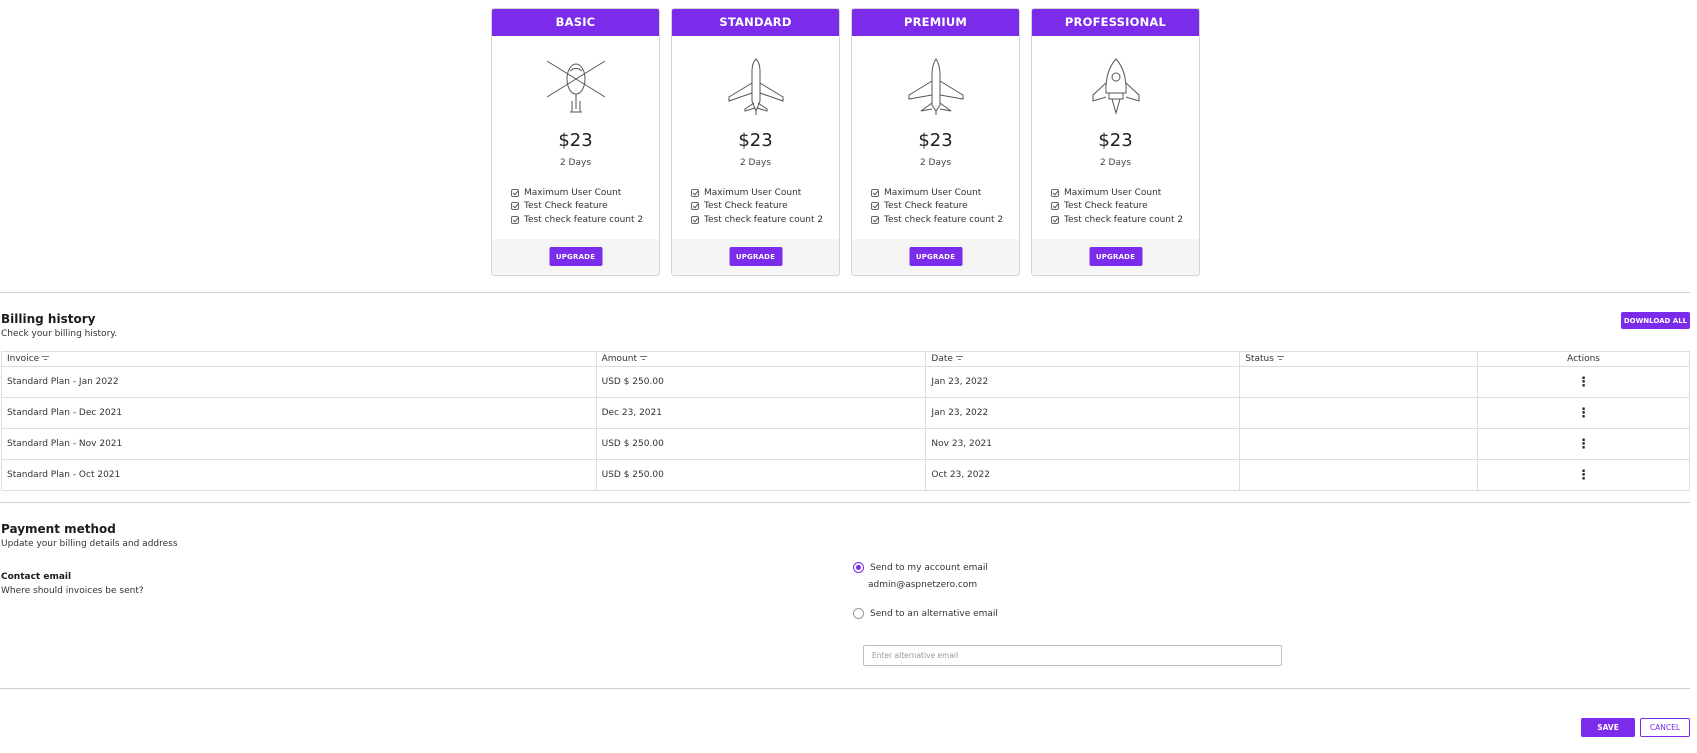 The height and width of the screenshot is (753, 1697). What do you see at coordinates (923, 585) in the screenshot?
I see `account-email-value: admin@aspnetzero.com` at bounding box center [923, 585].